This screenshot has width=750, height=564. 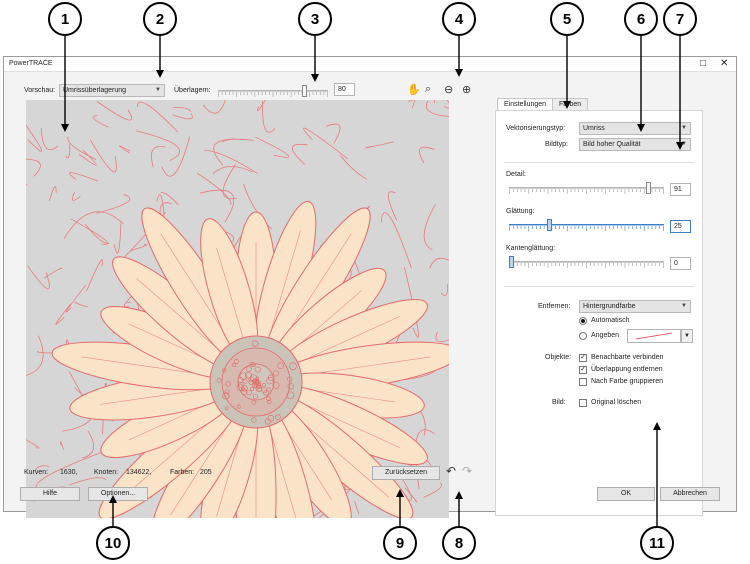 I want to click on callout-3: 3, so click(x=315, y=19).